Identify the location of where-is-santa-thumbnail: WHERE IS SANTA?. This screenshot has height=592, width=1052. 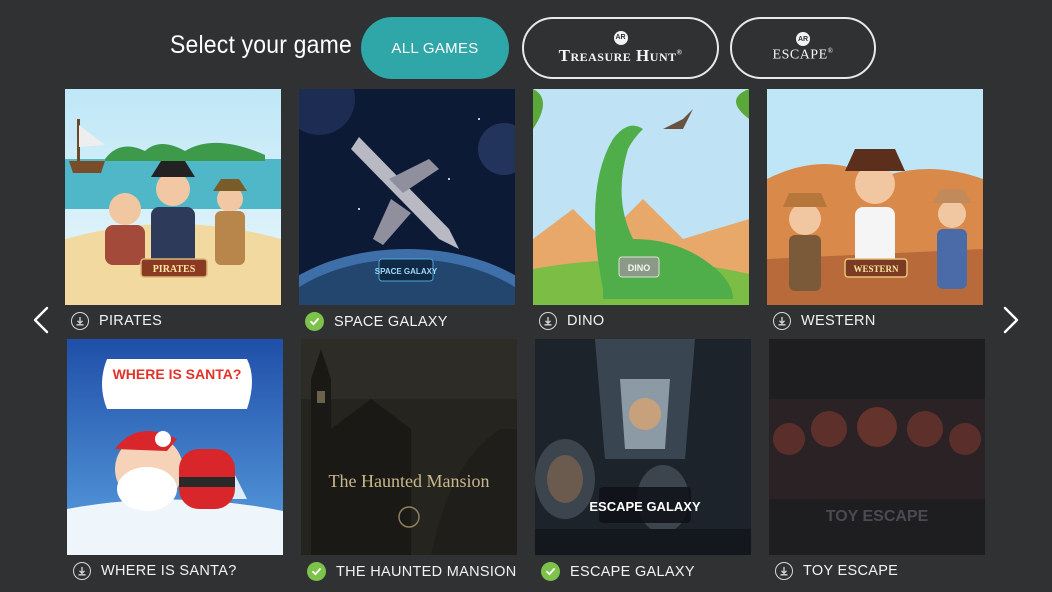
(175, 447).